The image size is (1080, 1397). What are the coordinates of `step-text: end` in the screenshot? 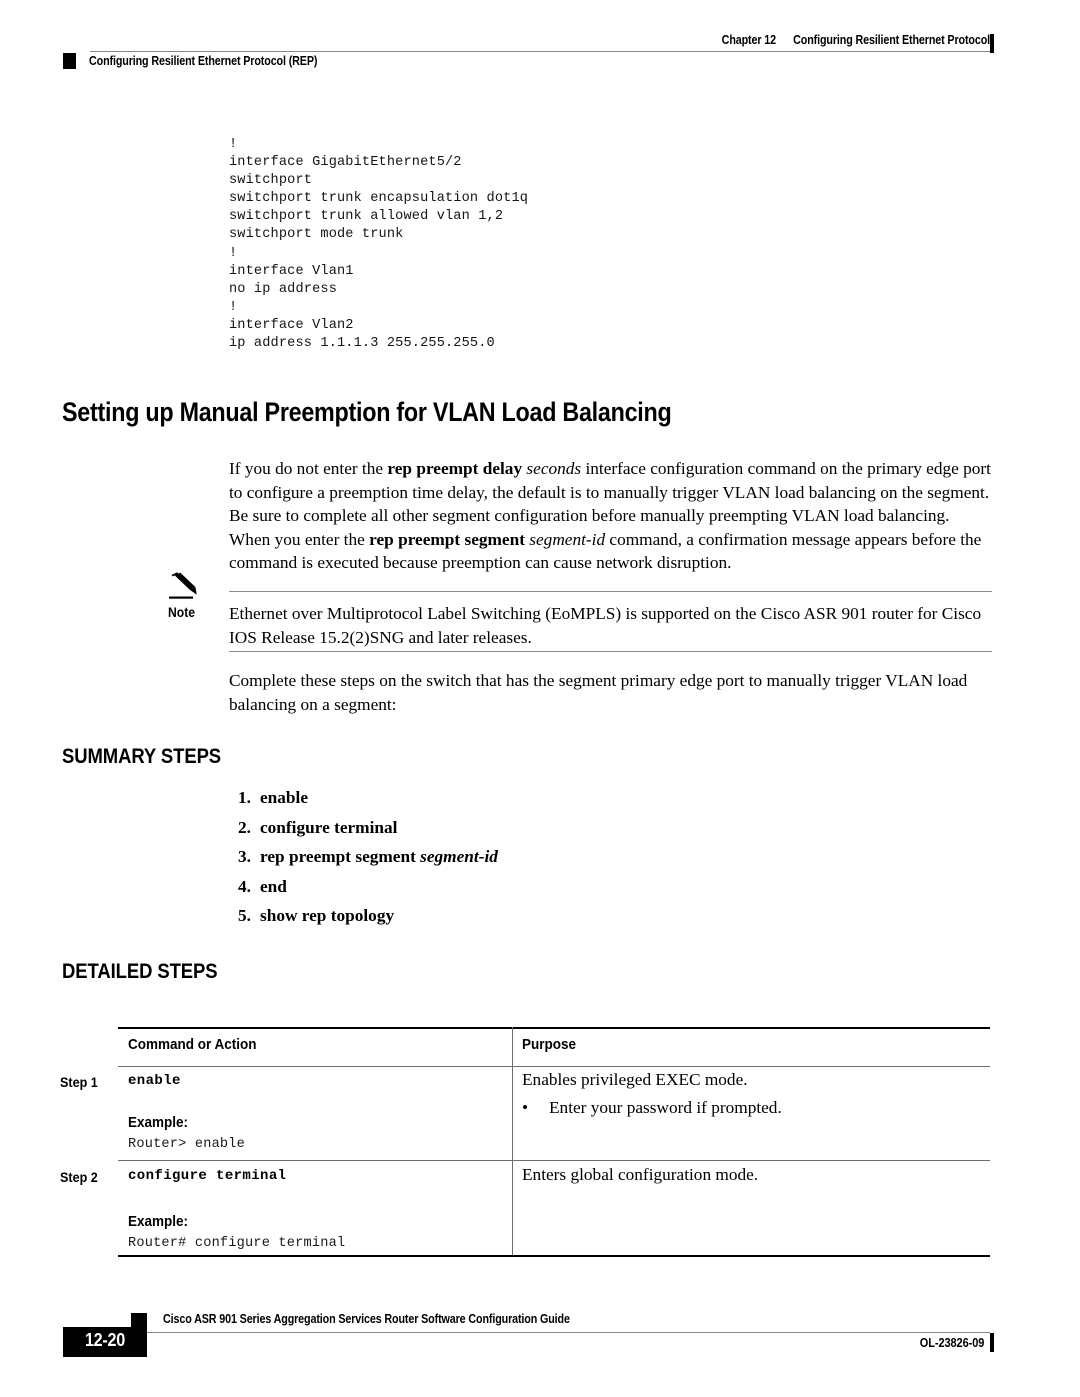 It's located at (273, 887).